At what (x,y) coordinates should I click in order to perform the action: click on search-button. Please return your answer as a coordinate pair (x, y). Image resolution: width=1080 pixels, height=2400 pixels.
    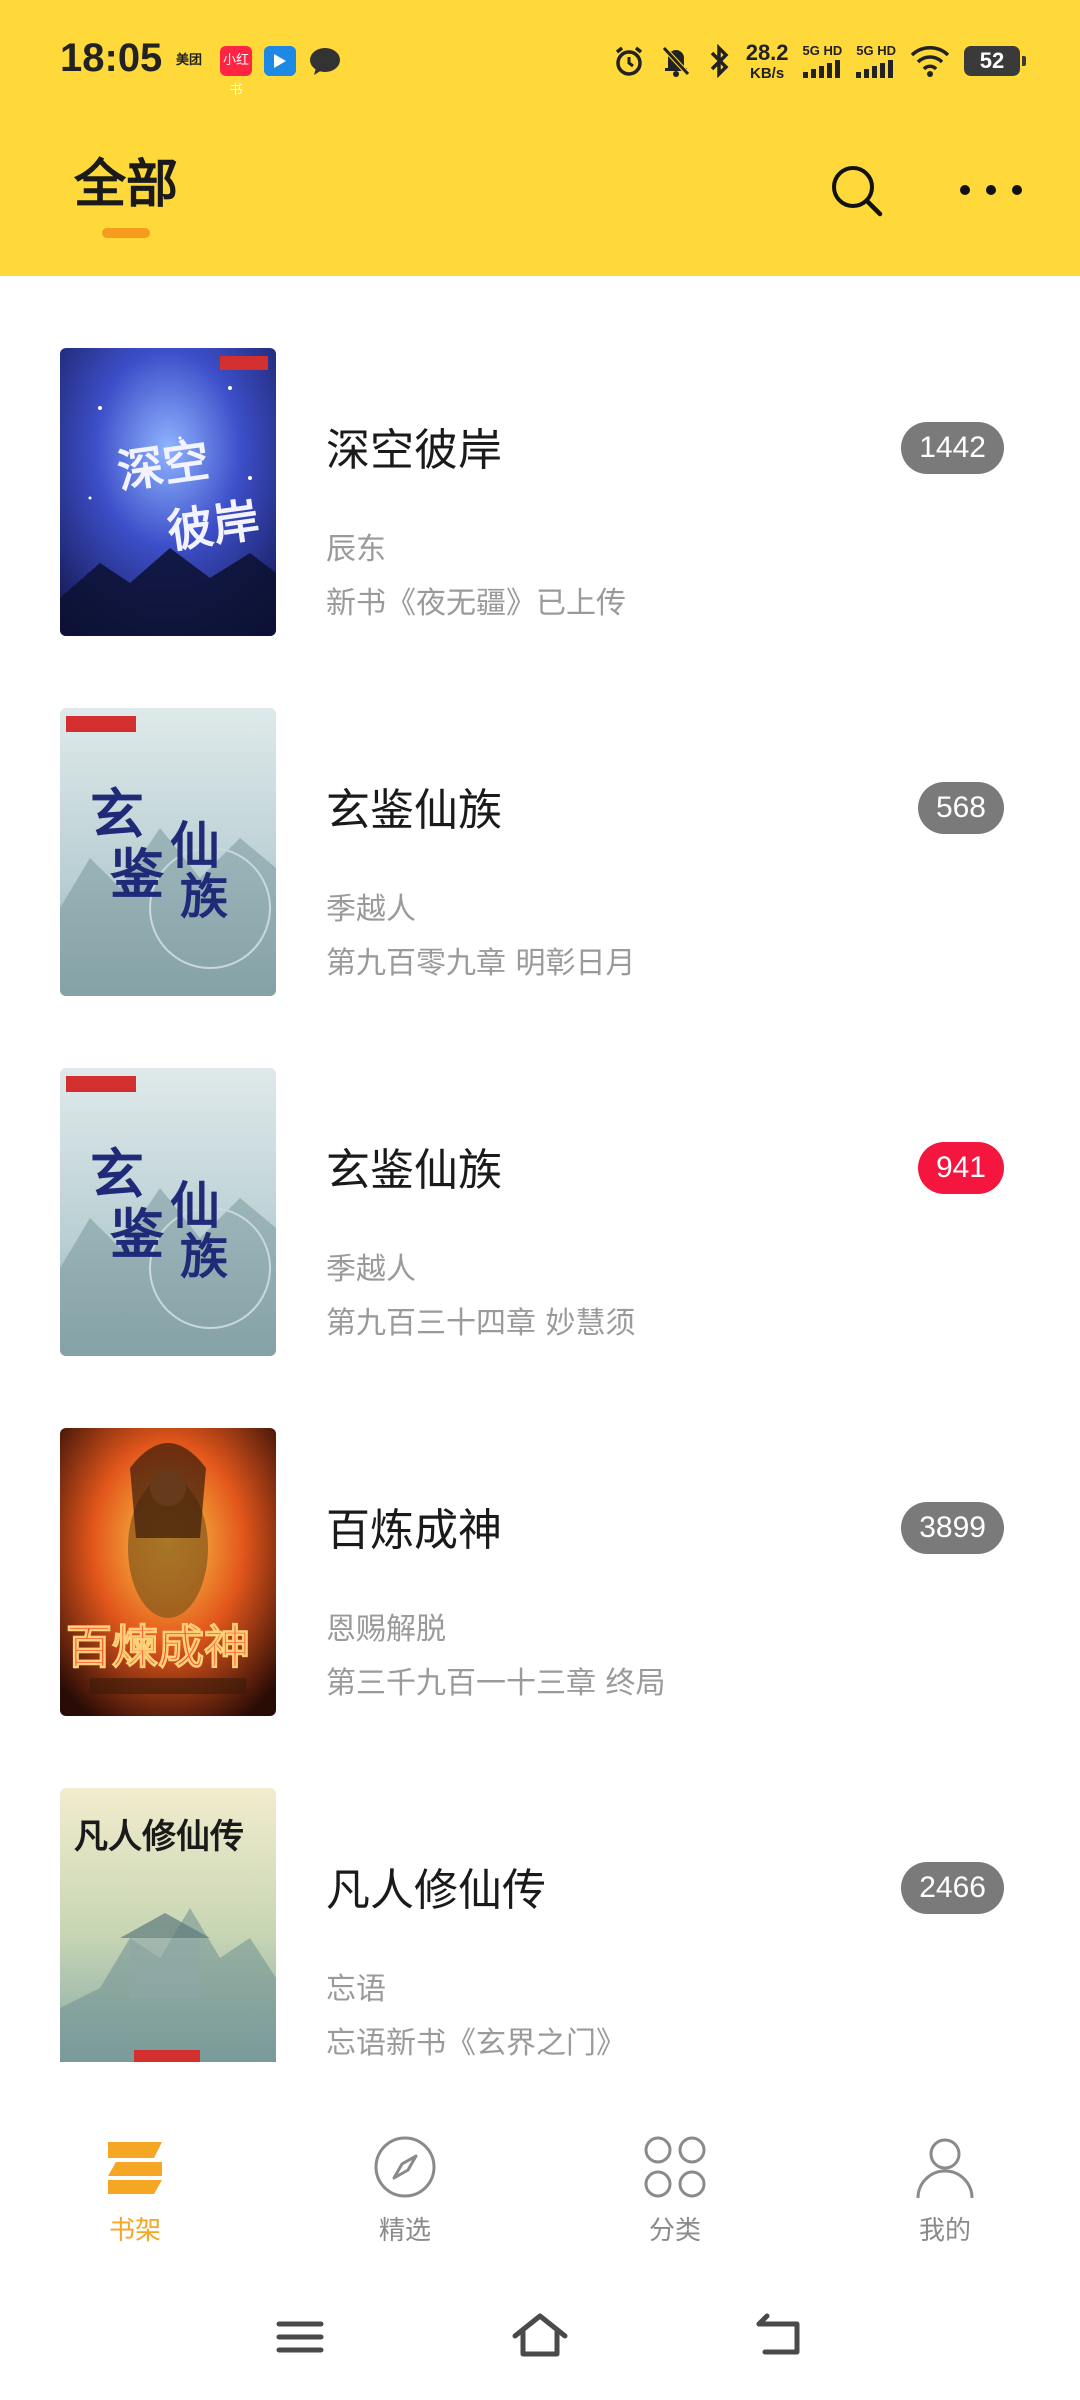
    Looking at the image, I should click on (857, 191).